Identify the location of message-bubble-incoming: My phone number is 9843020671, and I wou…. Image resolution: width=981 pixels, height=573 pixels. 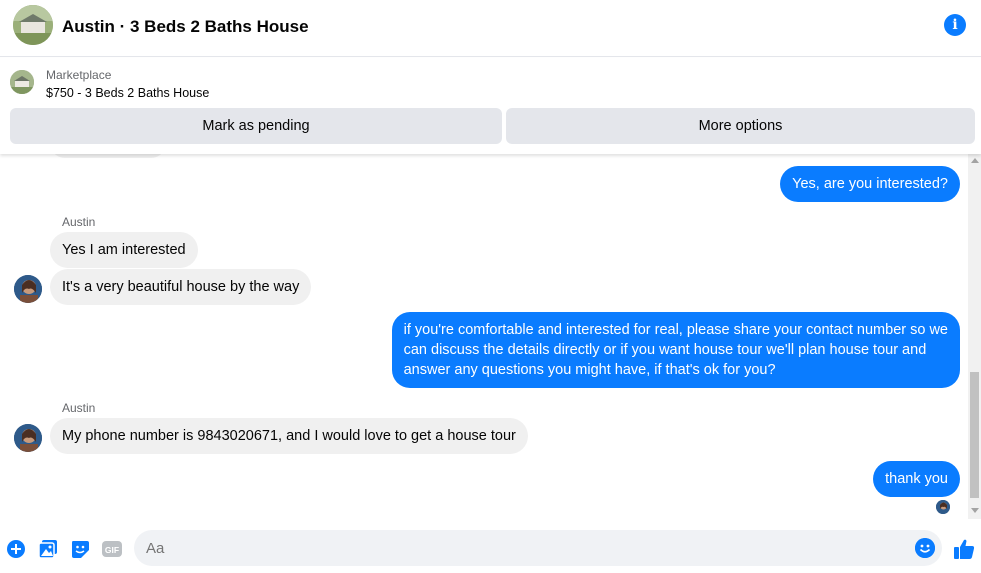
(289, 436).